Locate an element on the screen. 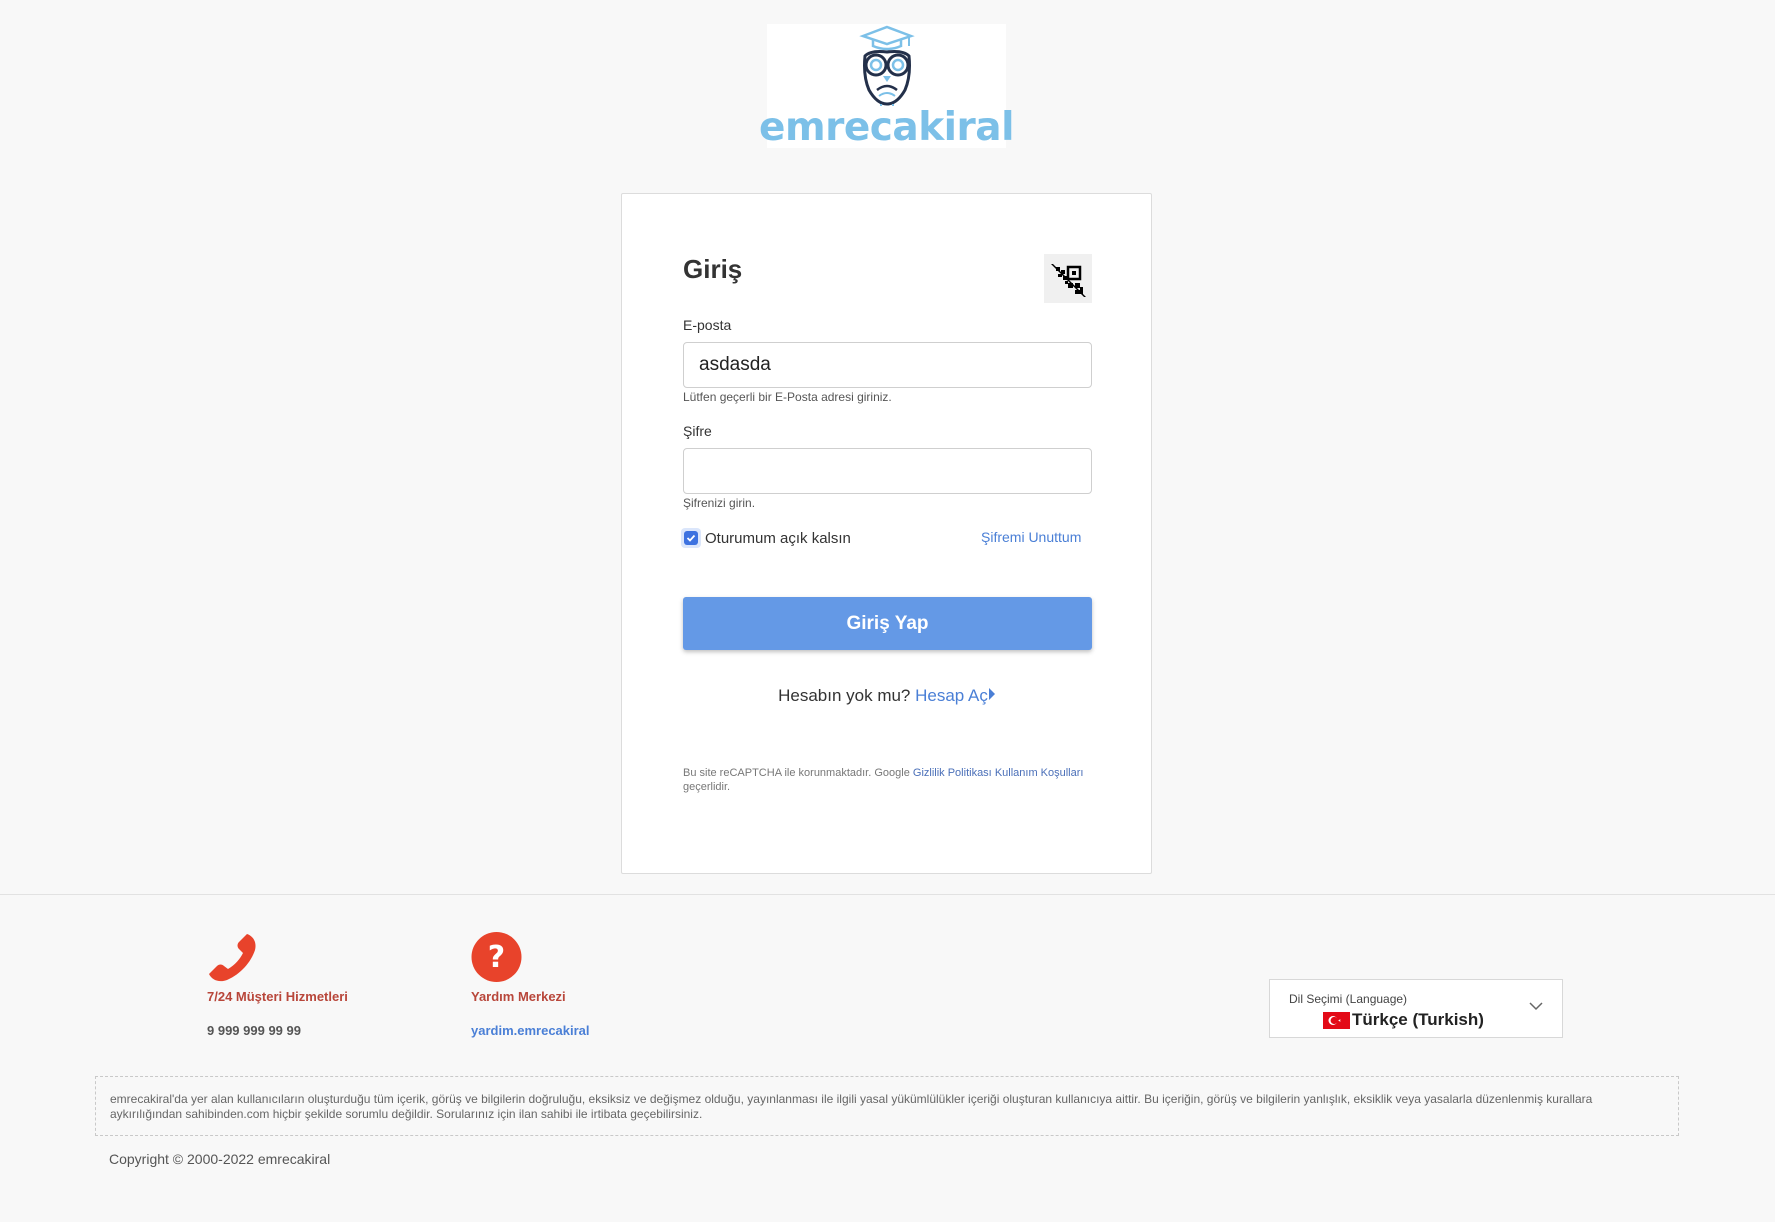  check-icon is located at coordinates (691, 538).